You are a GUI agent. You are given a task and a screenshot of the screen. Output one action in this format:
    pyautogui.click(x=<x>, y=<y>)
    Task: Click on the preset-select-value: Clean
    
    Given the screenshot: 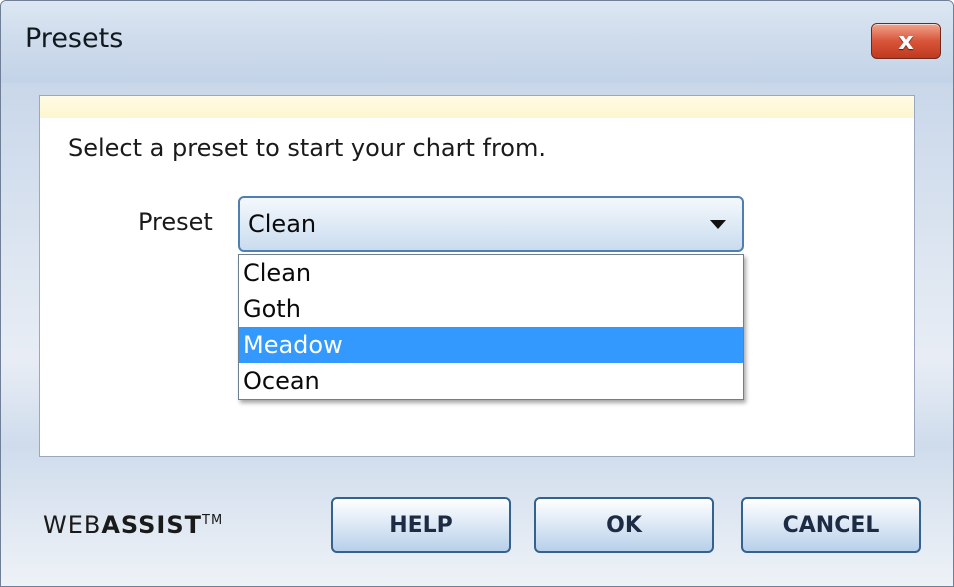 What is the action you would take?
    pyautogui.click(x=282, y=224)
    